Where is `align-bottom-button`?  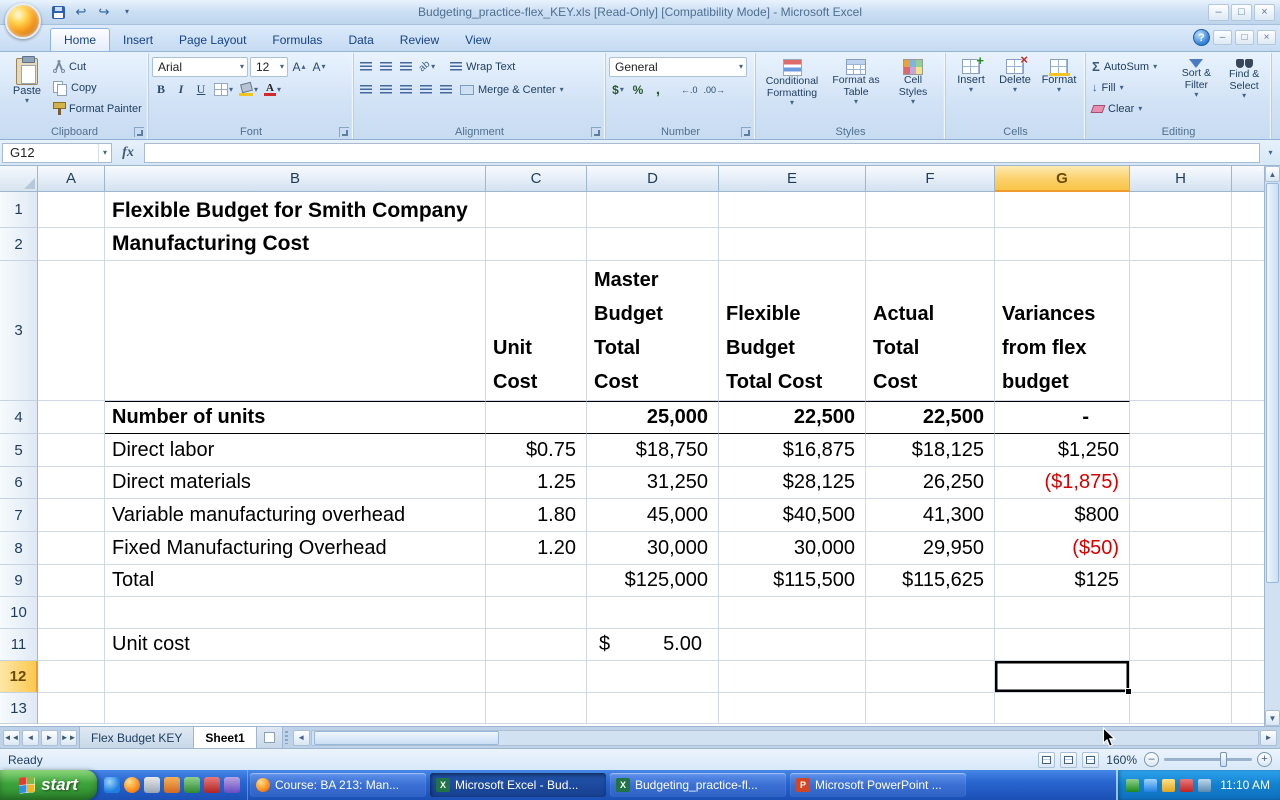
align-bottom-button is located at coordinates (406, 66).